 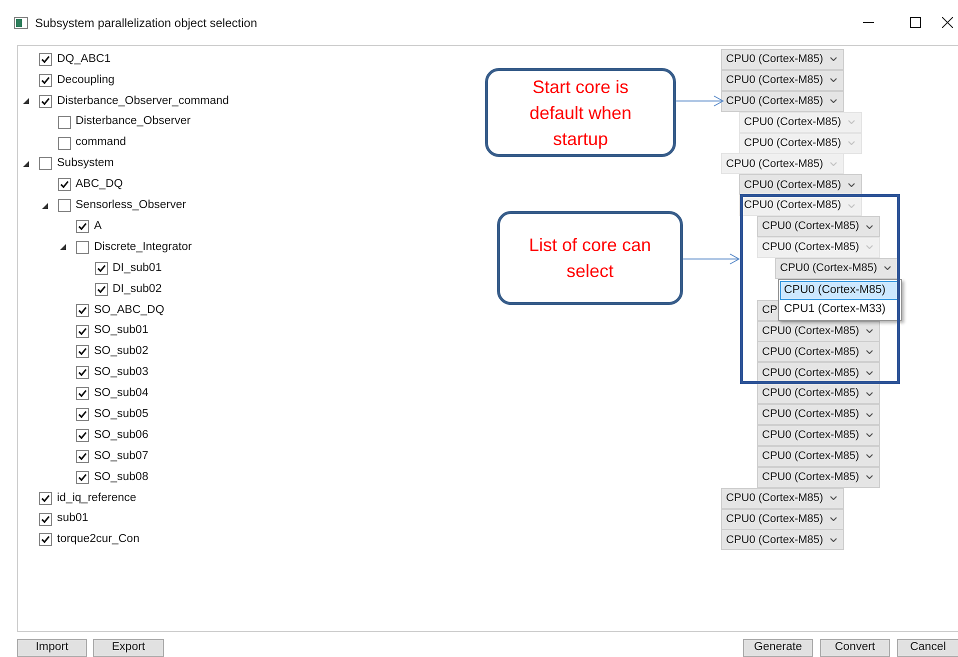 What do you see at coordinates (840, 290) in the screenshot?
I see `dropdown-option: CPU0 (Cortex-M85)` at bounding box center [840, 290].